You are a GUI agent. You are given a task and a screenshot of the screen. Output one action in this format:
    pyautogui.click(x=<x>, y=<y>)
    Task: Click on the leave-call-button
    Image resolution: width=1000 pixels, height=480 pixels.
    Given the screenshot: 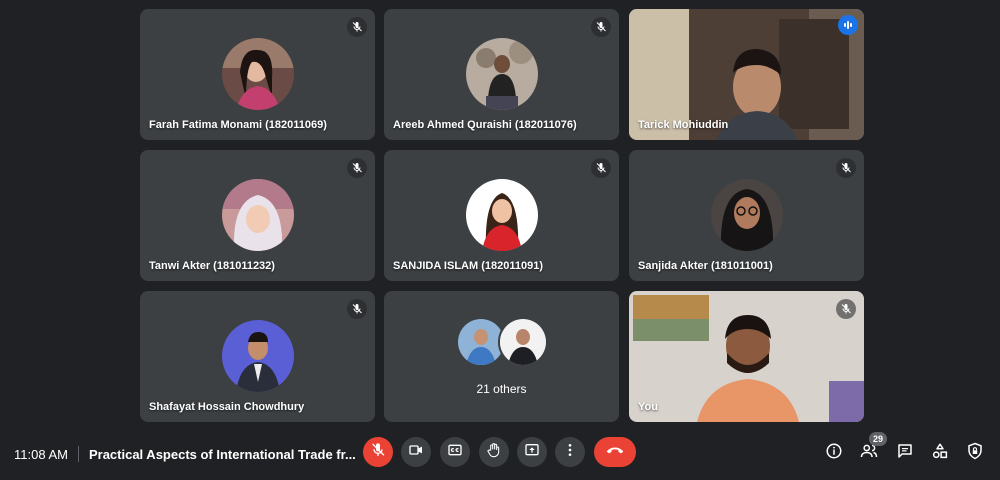 What is the action you would take?
    pyautogui.click(x=615, y=452)
    